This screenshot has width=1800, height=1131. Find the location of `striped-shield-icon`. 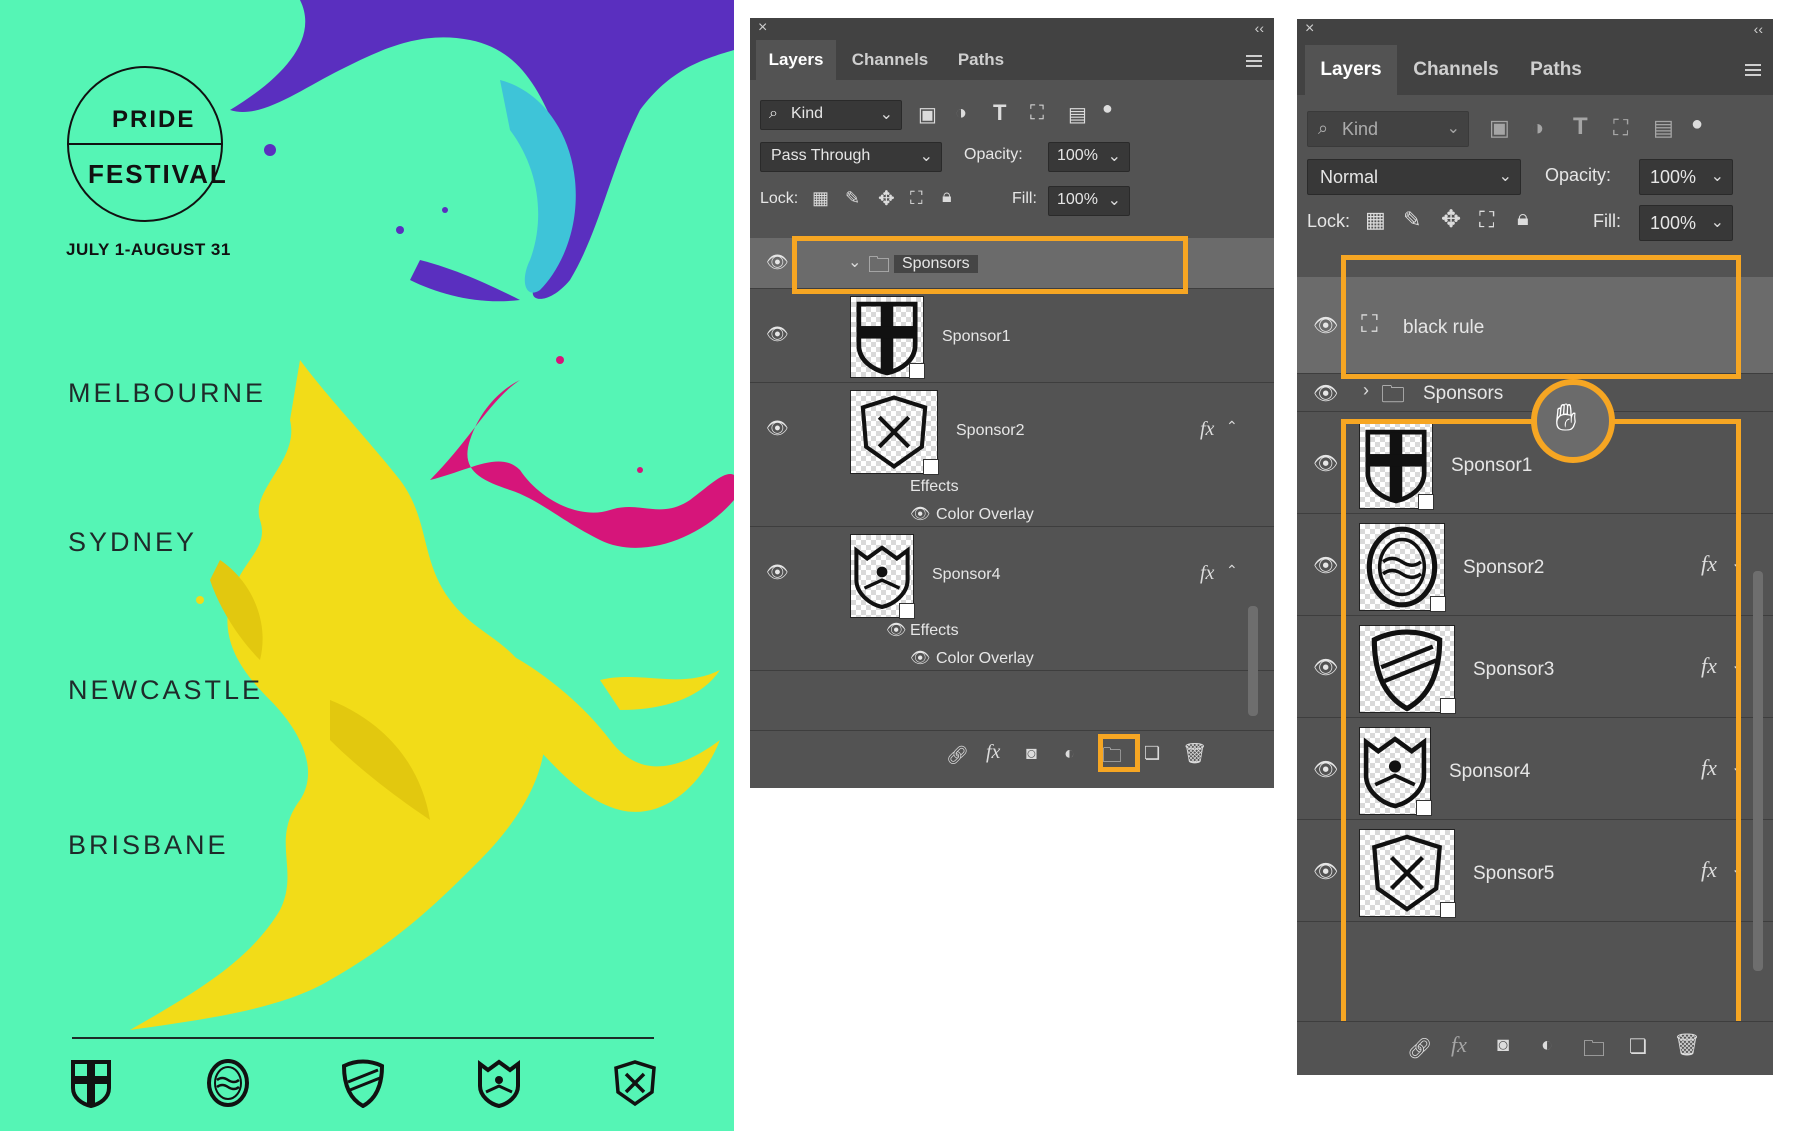

striped-shield-icon is located at coordinates (363, 1083).